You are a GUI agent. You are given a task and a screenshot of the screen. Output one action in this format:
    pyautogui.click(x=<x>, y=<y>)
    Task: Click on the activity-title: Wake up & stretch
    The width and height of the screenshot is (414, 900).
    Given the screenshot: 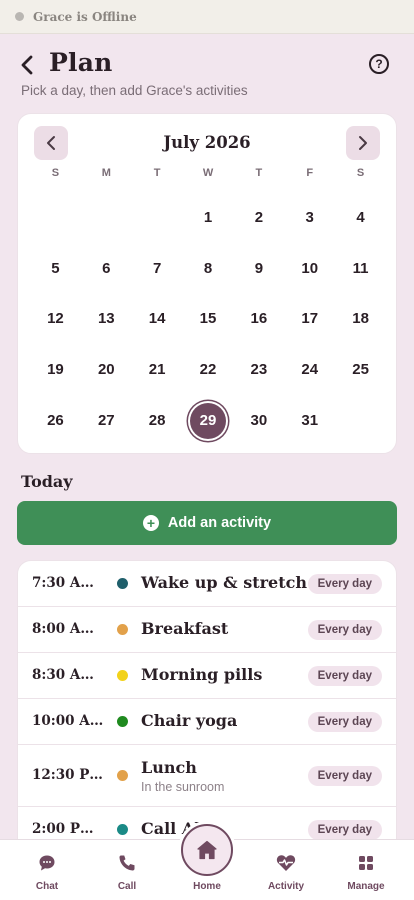 What is the action you would take?
    pyautogui.click(x=224, y=582)
    